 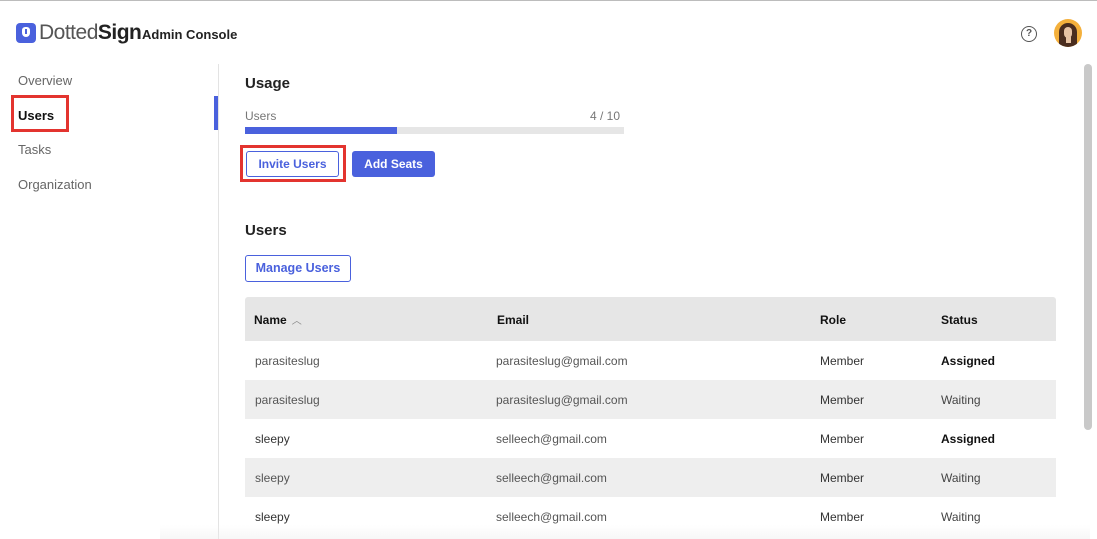 I want to click on app-logo: DottedSign, so click(x=79, y=32).